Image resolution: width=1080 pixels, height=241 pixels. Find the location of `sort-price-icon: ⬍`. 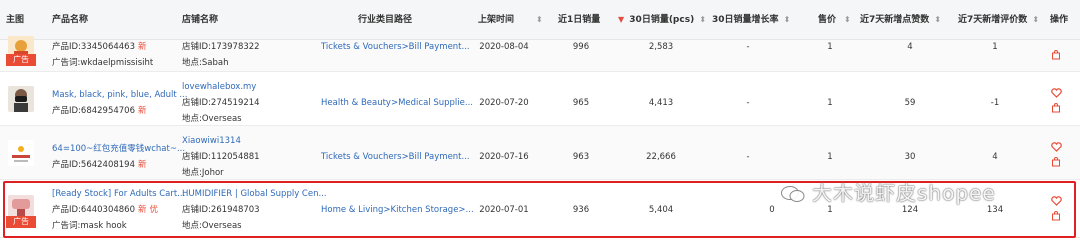

sort-price-icon: ⬍ is located at coordinates (846, 20).